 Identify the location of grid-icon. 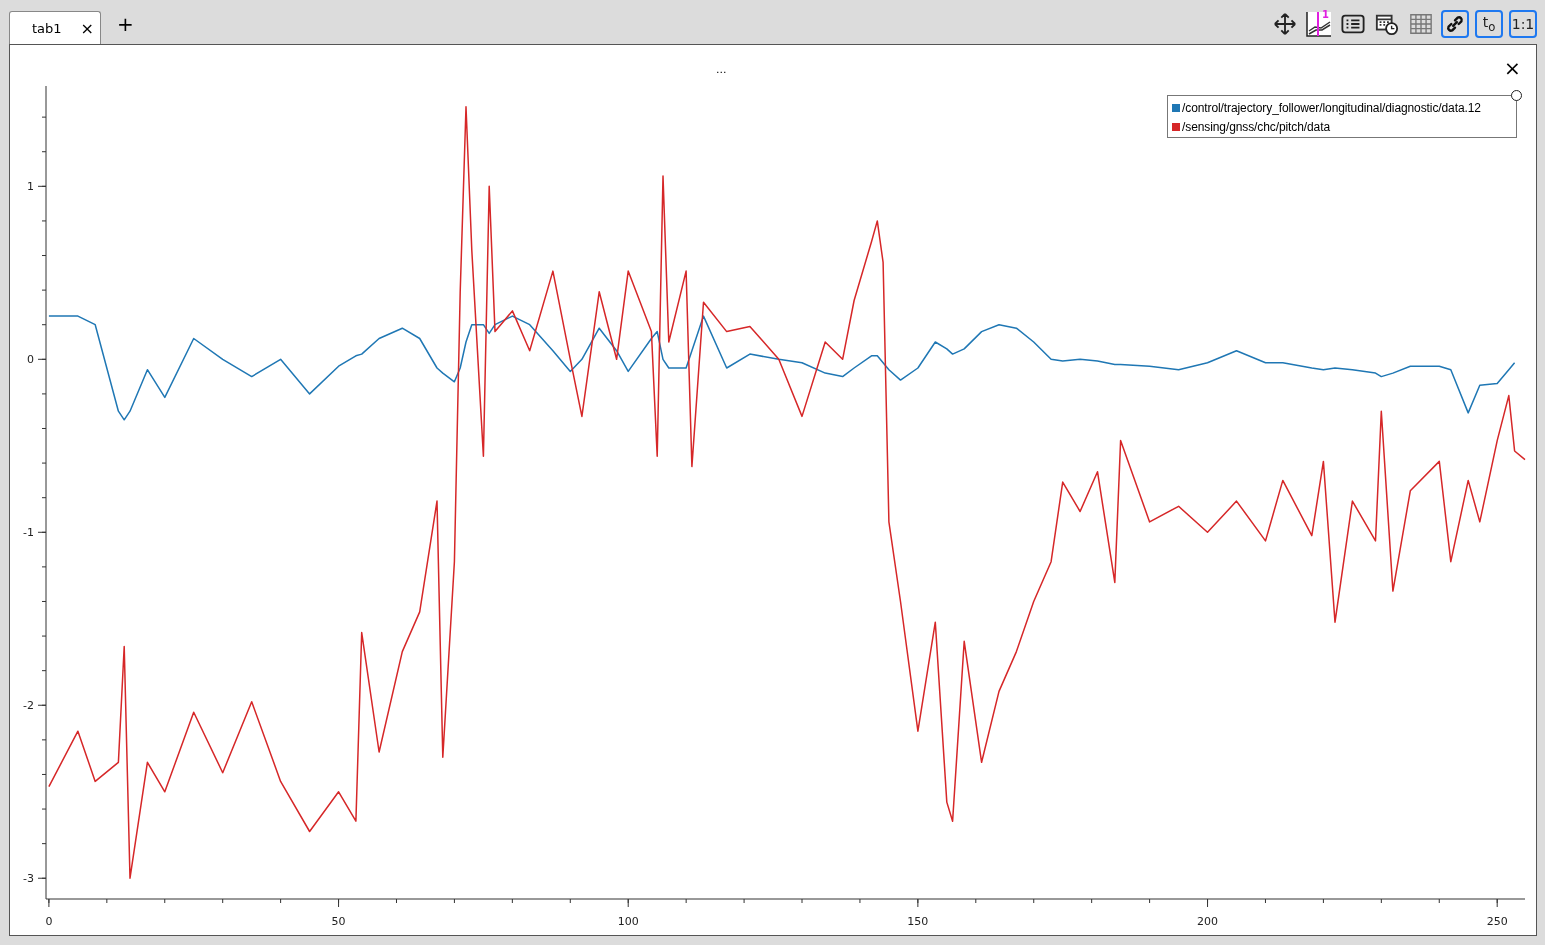
(1421, 24).